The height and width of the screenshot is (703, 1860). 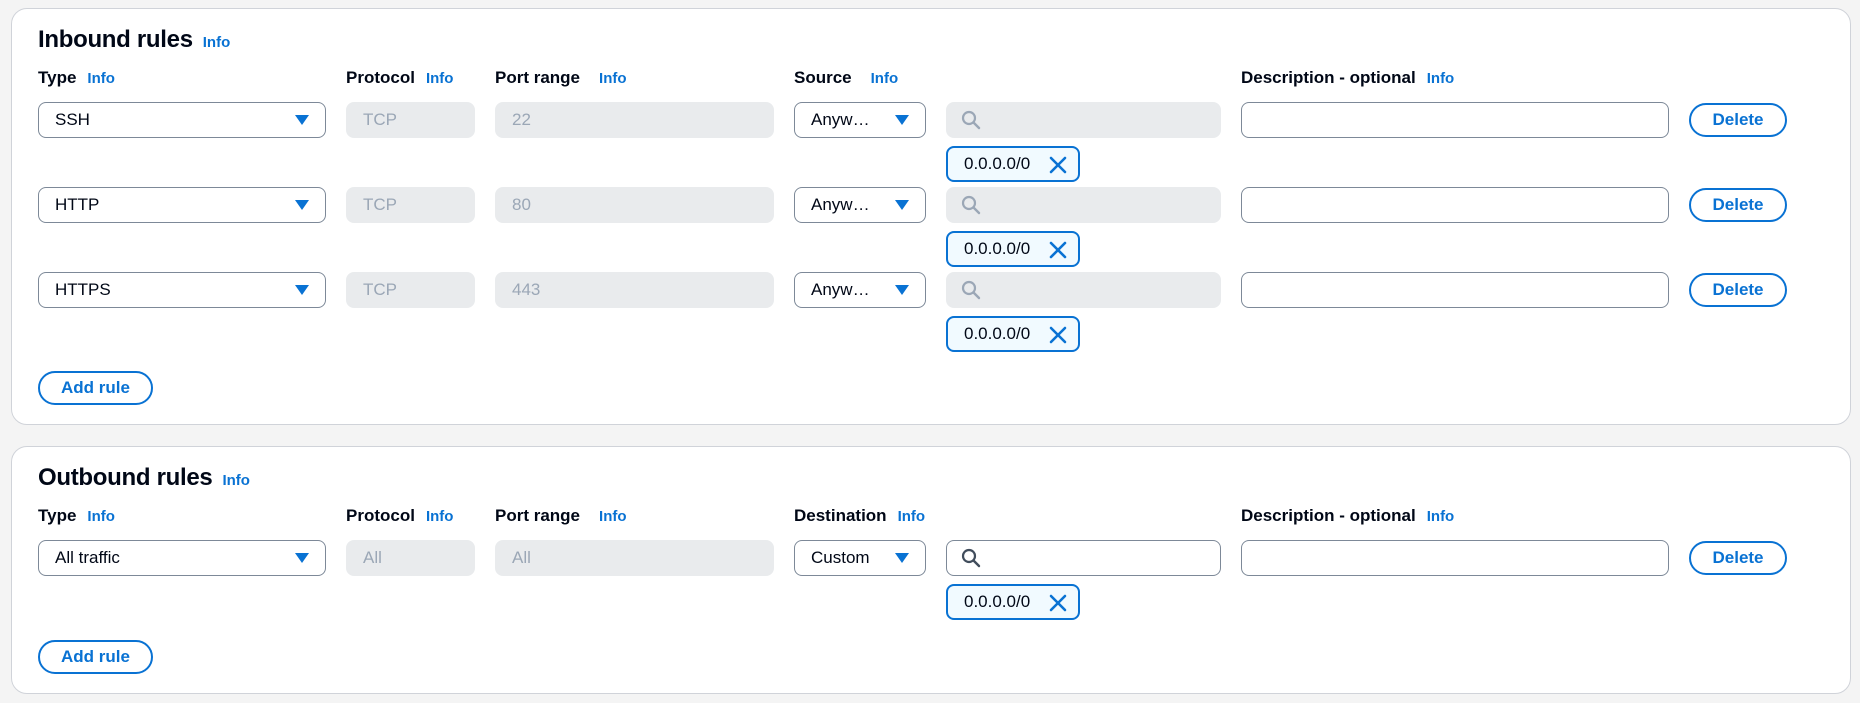 I want to click on inbound-title-row: Inbound rules Info, so click(x=134, y=40).